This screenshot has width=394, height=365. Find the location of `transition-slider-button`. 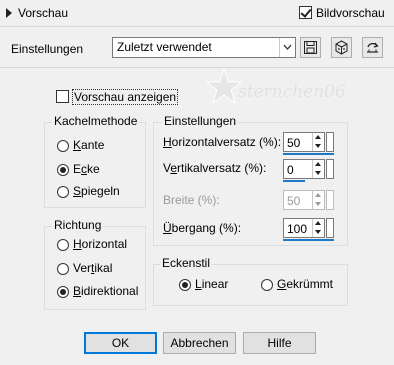

transition-slider-button is located at coordinates (330, 228).